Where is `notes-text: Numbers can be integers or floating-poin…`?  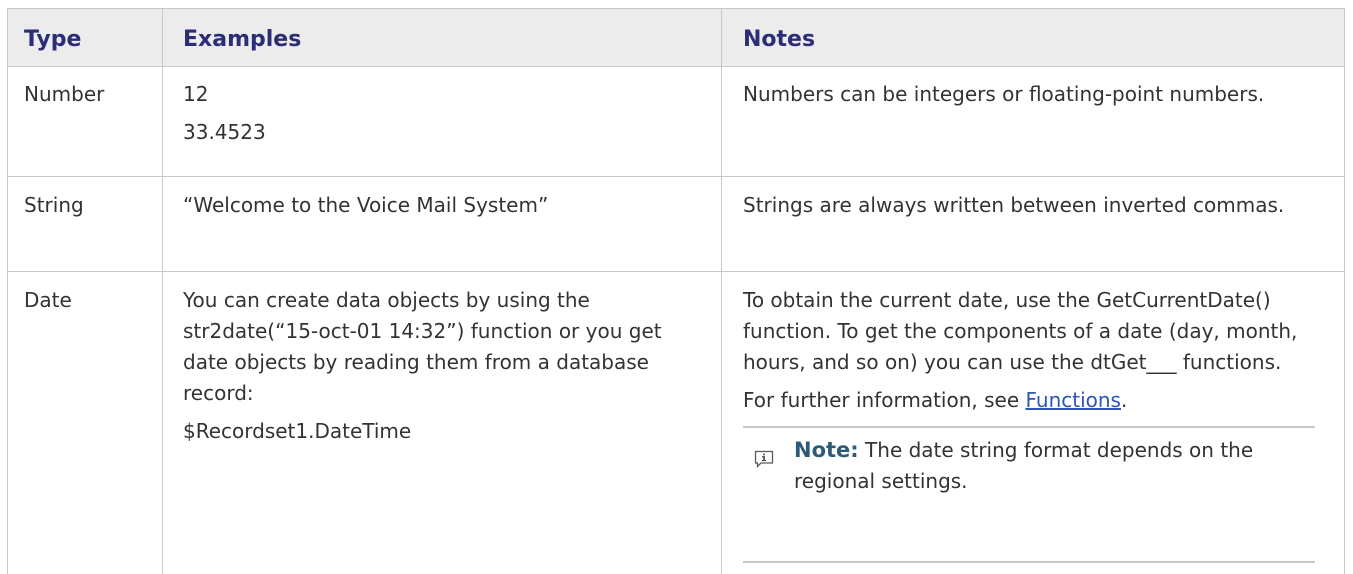
notes-text: Numbers can be integers or floating-poin… is located at coordinates (1004, 94).